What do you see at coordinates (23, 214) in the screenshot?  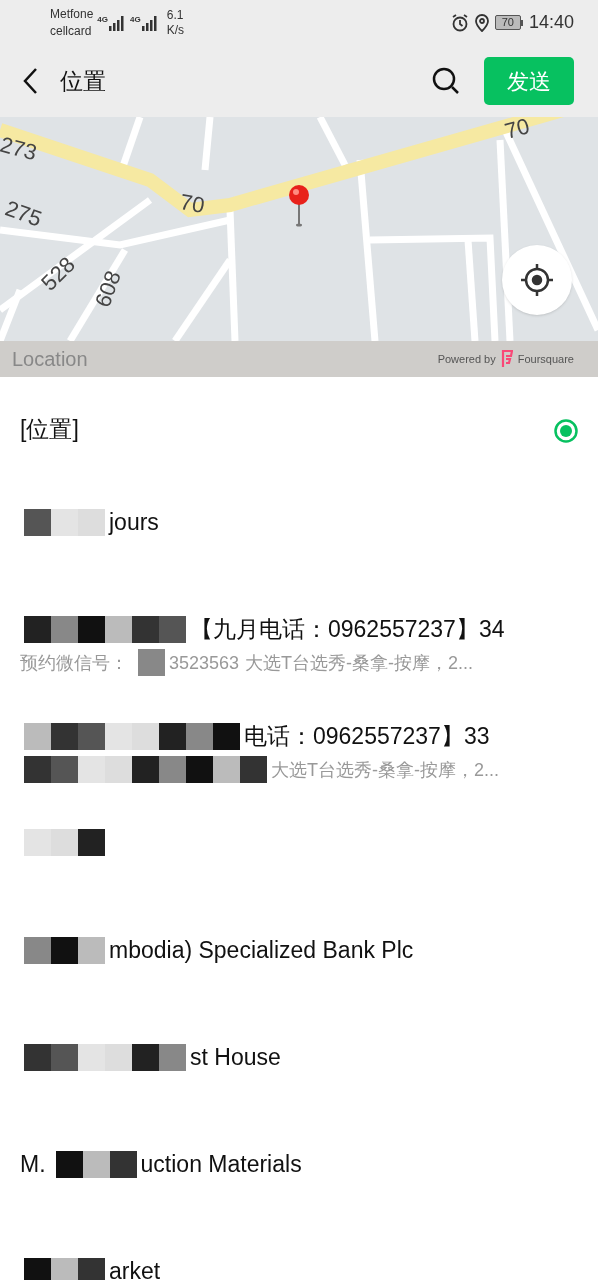 I see `road-label: 275` at bounding box center [23, 214].